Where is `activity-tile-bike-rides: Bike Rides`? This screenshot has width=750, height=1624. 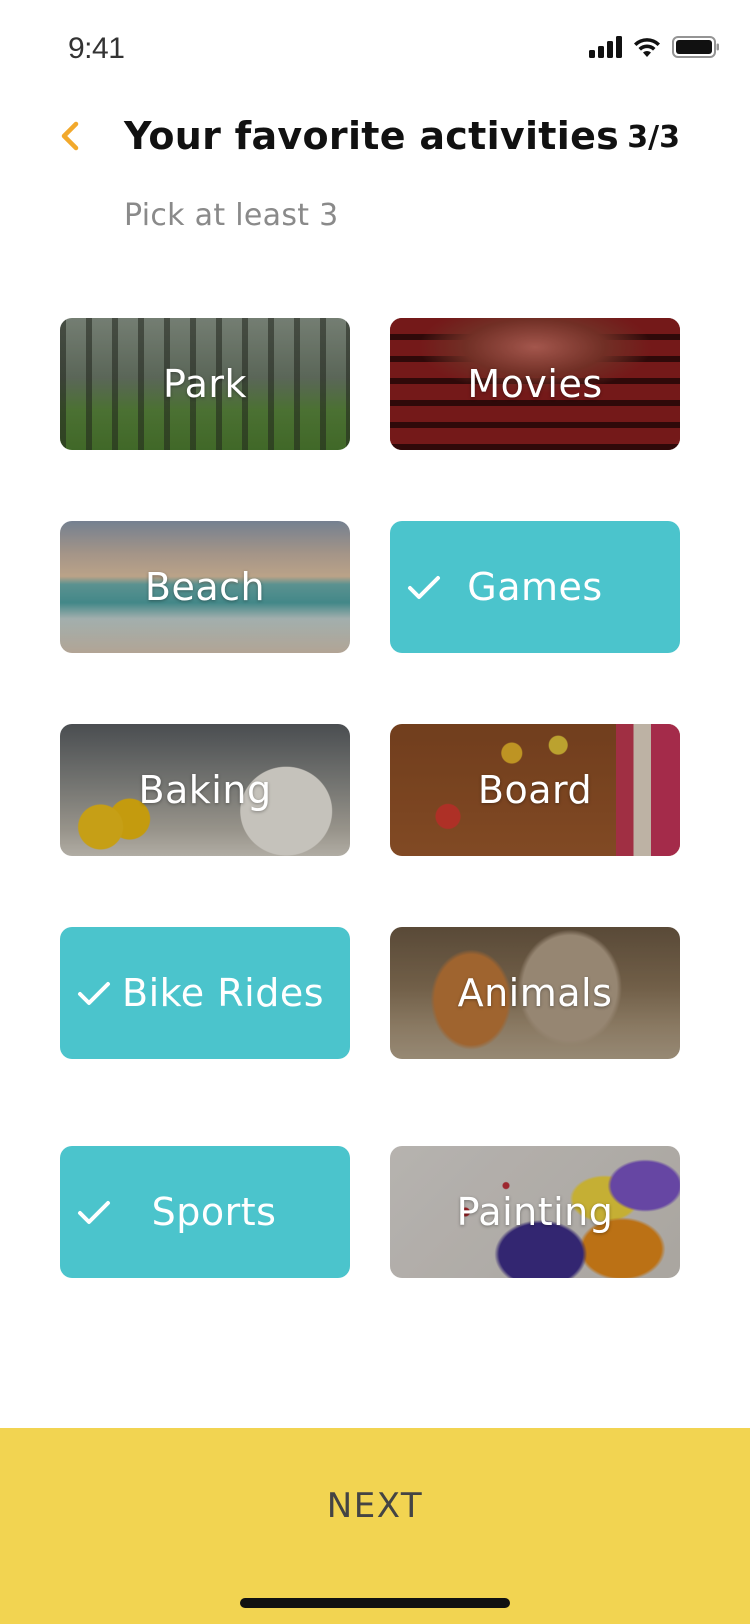 activity-tile-bike-rides: Bike Rides is located at coordinates (205, 993).